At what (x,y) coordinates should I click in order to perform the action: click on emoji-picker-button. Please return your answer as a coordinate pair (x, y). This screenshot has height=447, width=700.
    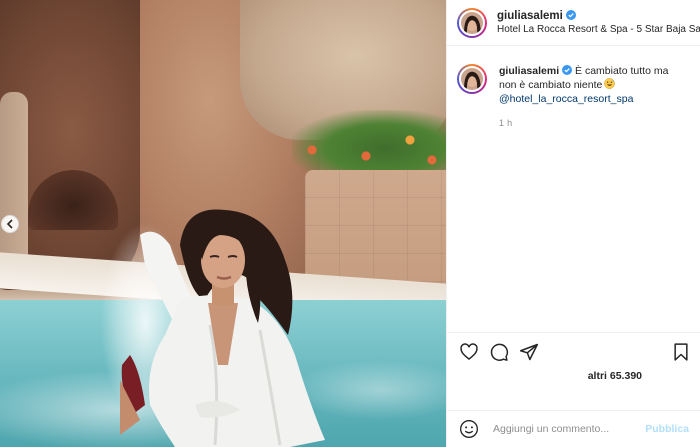
    Looking at the image, I should click on (469, 429).